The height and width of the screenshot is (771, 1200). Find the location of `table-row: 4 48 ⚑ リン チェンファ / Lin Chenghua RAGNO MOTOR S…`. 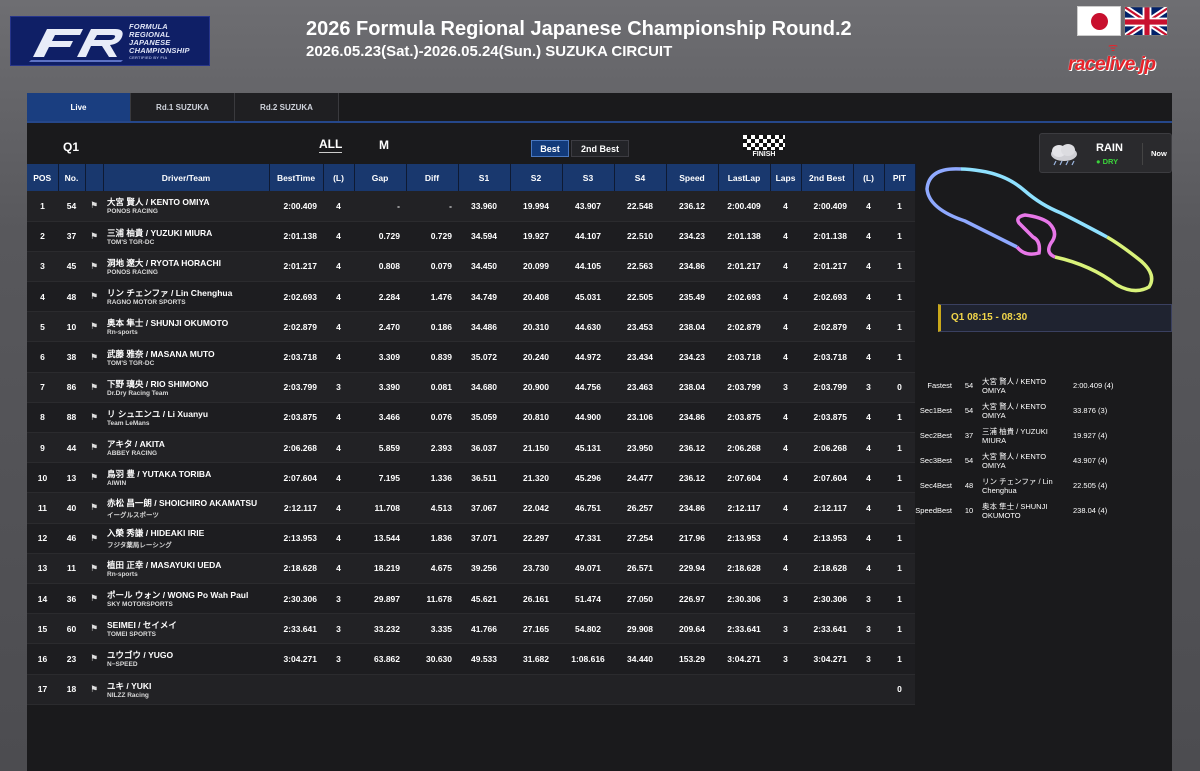

table-row: 4 48 ⚑ リン チェンファ / Lin Chenghua RAGNO MOTOR S… is located at coordinates (471, 297).